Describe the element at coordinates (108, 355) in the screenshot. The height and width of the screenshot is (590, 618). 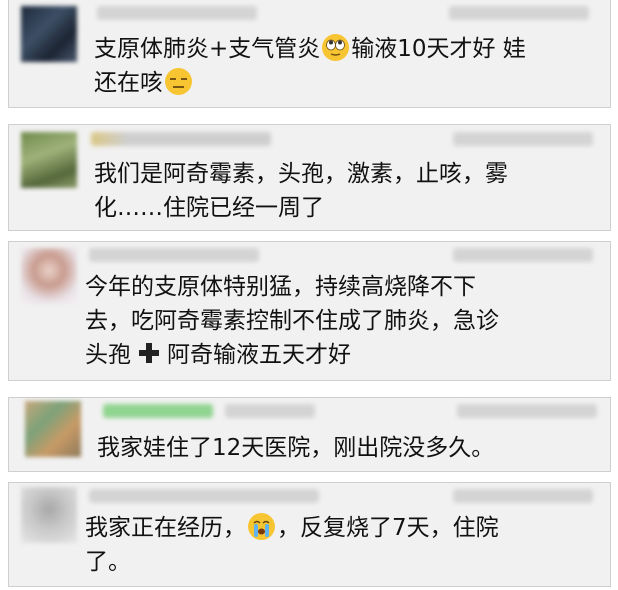
I see `comment-3-line3-a: 头孢` at that location.